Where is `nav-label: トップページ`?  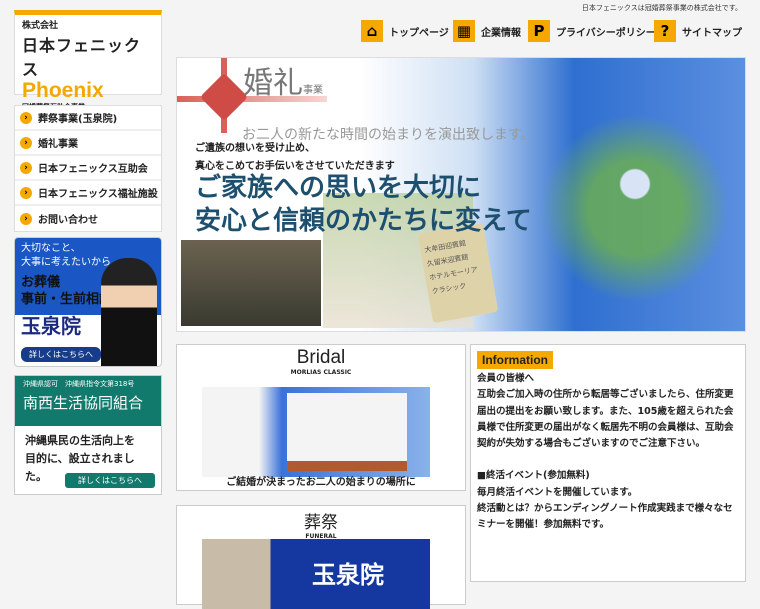 nav-label: トップページ is located at coordinates (419, 33).